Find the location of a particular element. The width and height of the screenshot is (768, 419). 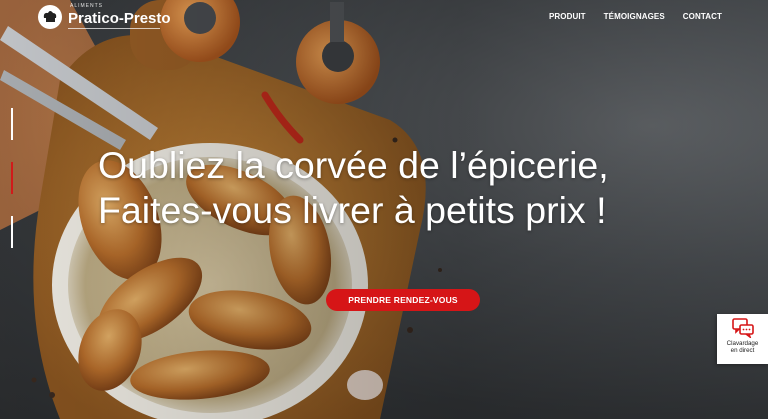

hero-headline-line-2: Faites-vous livrer à petits prix ! is located at coordinates (352, 210).